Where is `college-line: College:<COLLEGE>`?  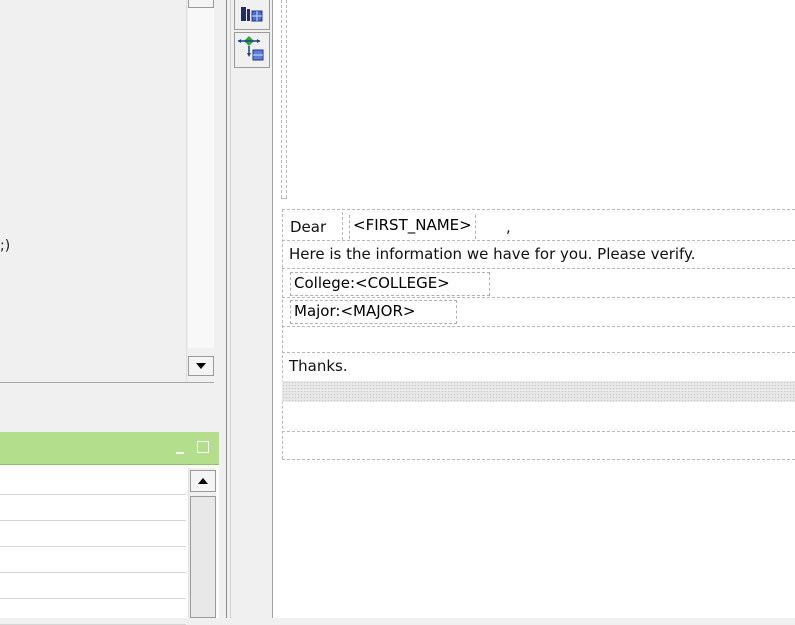 college-line: College:<COLLEGE> is located at coordinates (390, 284).